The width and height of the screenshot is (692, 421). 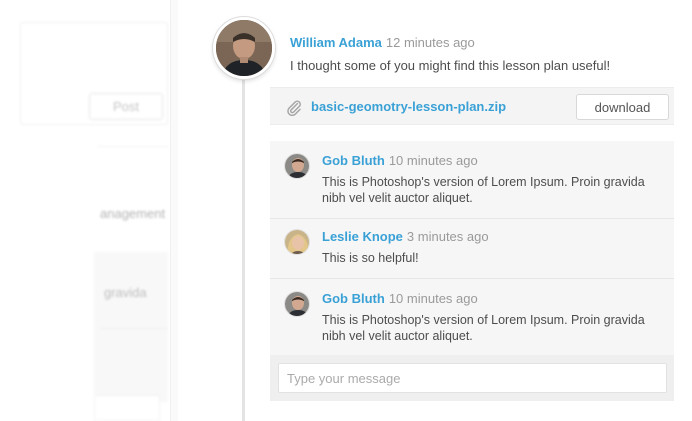 What do you see at coordinates (362, 236) in the screenshot?
I see `author-name: Leslie Knope` at bounding box center [362, 236].